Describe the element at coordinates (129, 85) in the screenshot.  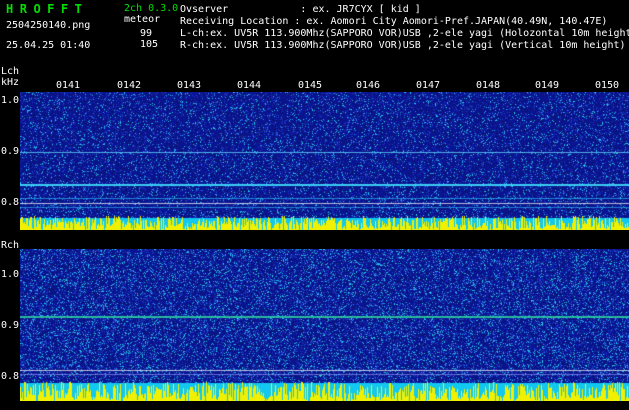
I see `time-label-0142: 0142` at that location.